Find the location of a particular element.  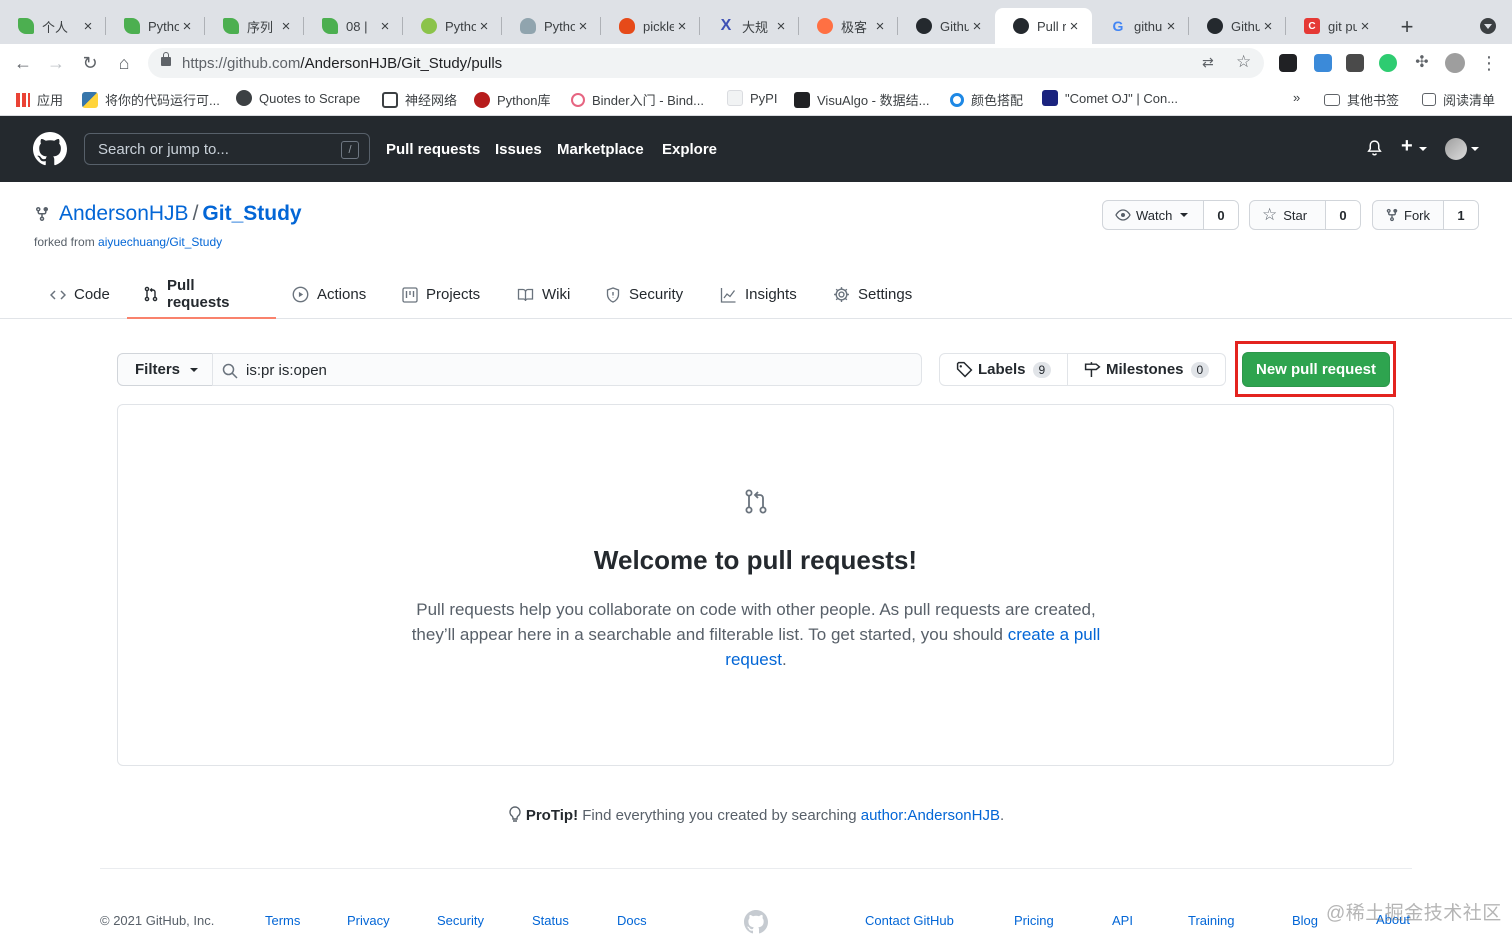

bell-icon is located at coordinates (1374, 148).